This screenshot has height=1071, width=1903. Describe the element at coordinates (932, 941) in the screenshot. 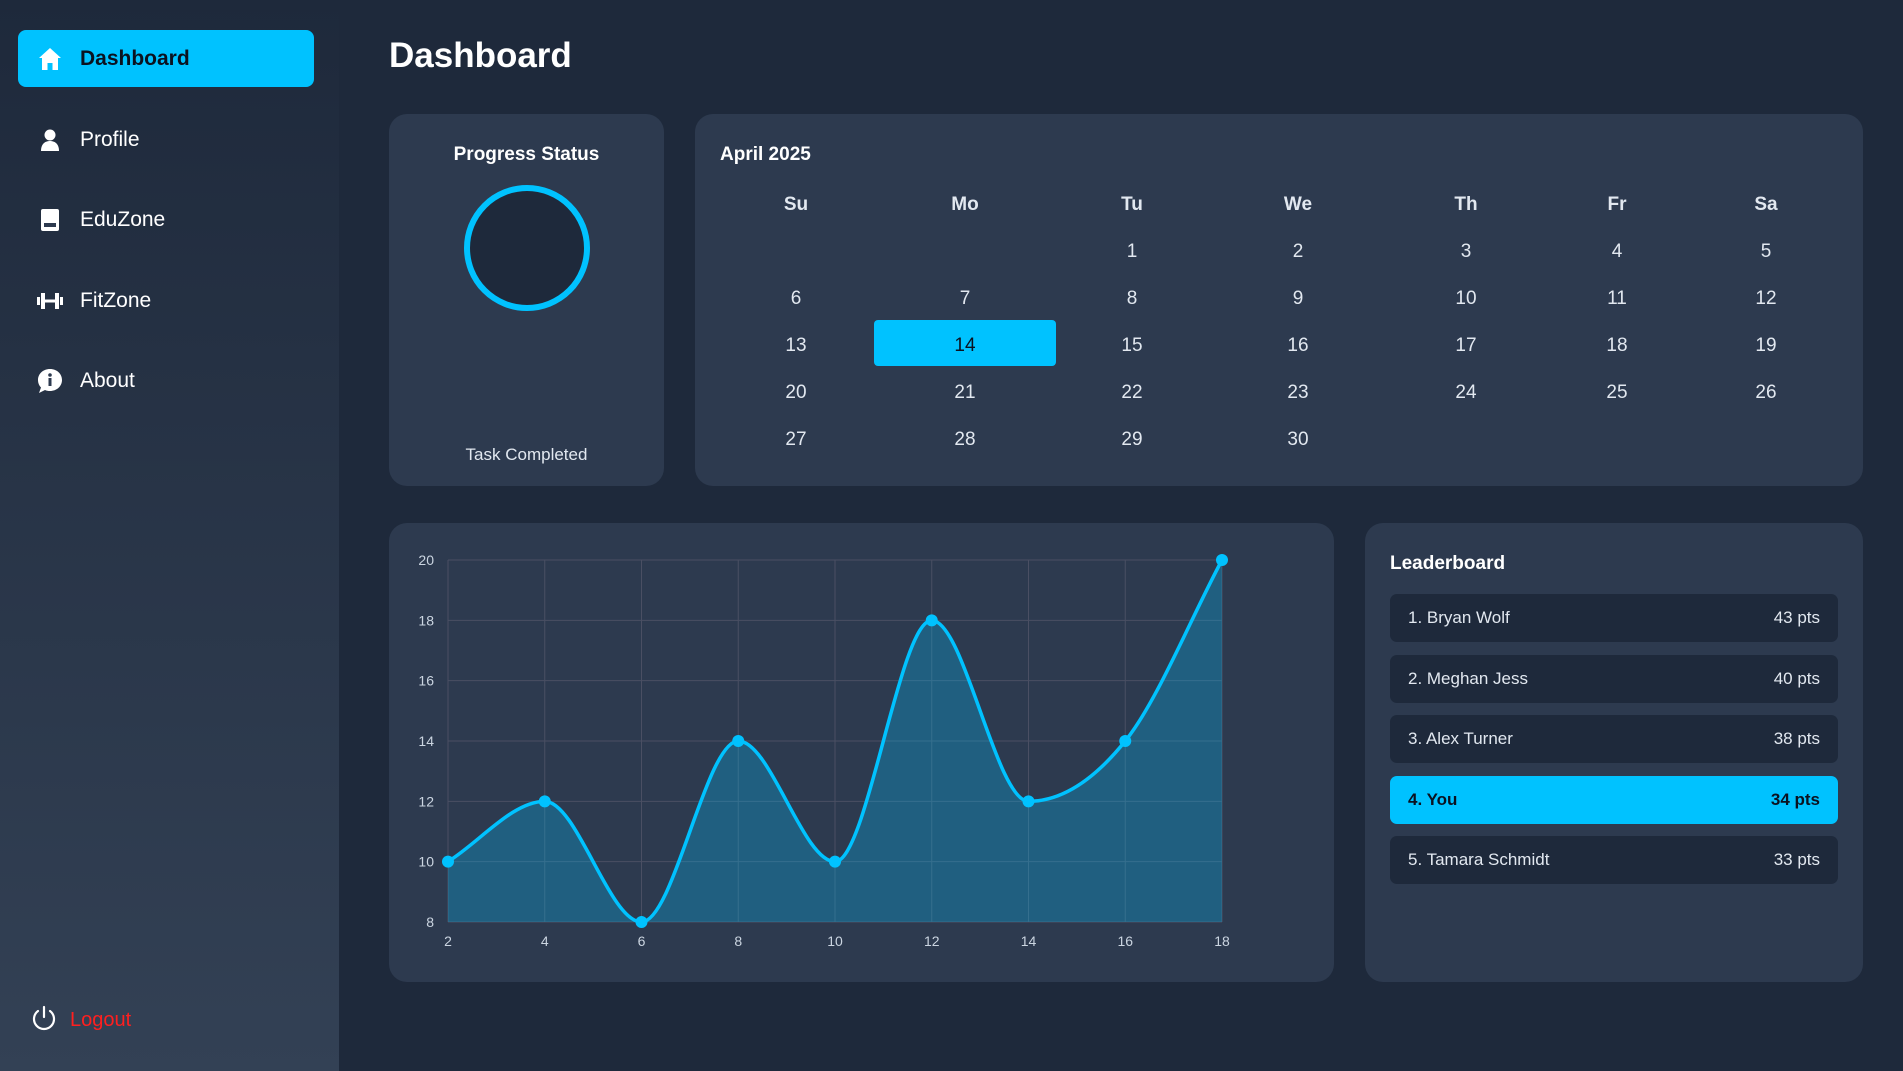

I see `x-tick-label: 12` at that location.